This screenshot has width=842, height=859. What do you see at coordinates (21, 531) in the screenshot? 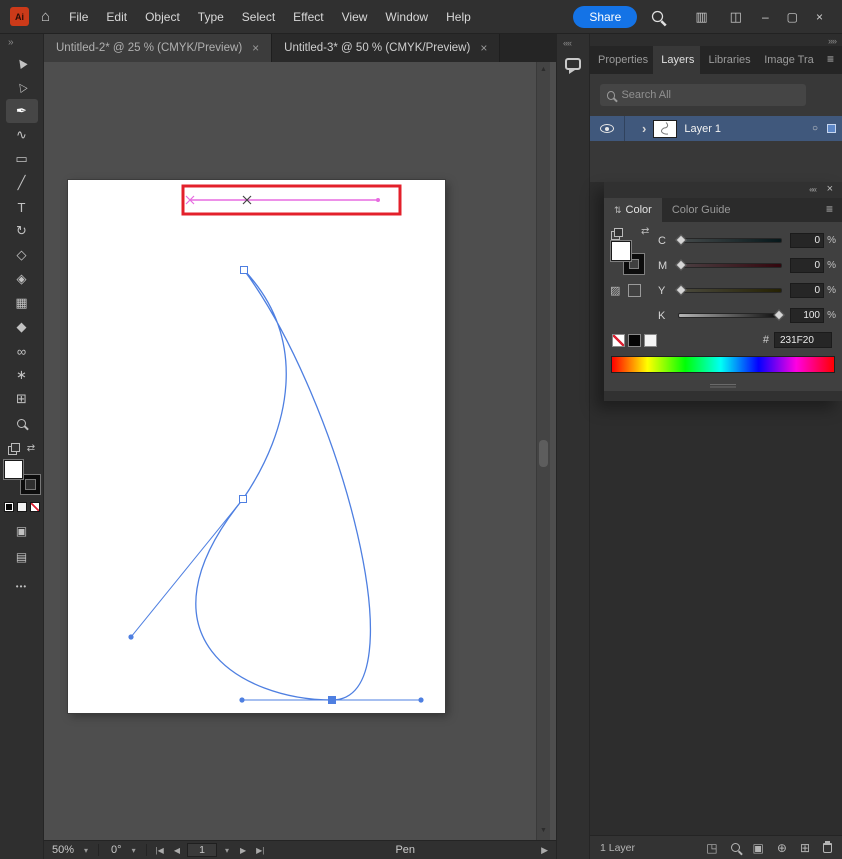
I see `draw-mode-icon: ▣` at bounding box center [21, 531].